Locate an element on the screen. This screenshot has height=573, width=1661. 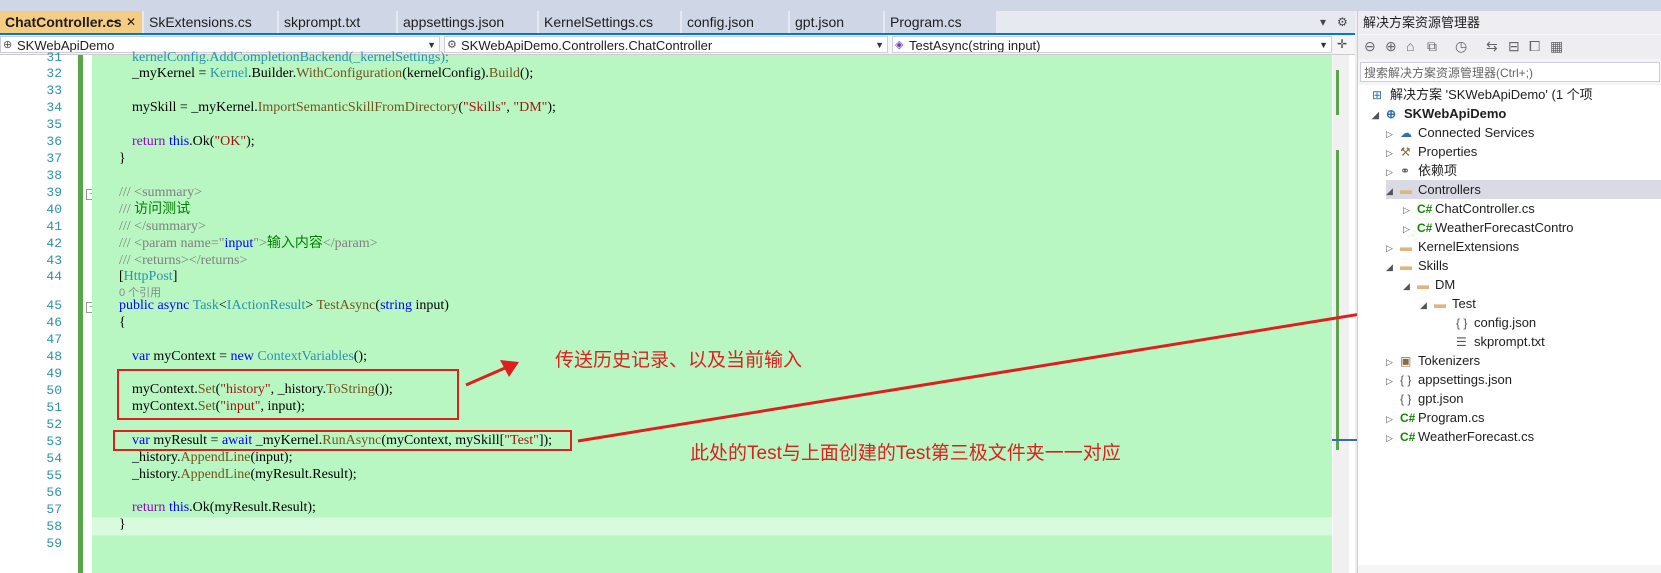
project-icon: ⊕ is located at coordinates (1391, 114).